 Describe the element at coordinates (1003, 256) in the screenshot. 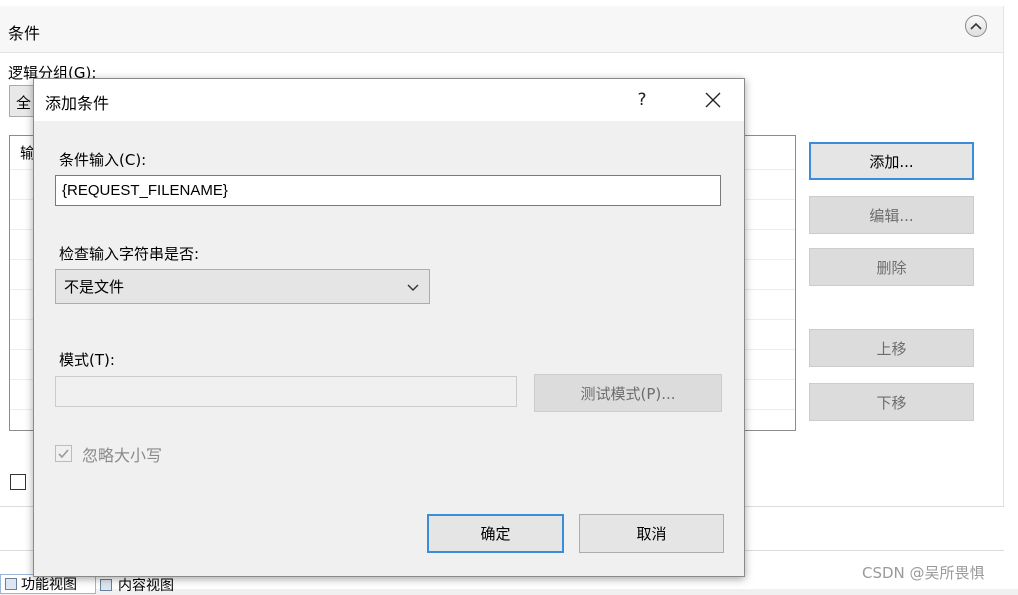

I see `divider` at that location.